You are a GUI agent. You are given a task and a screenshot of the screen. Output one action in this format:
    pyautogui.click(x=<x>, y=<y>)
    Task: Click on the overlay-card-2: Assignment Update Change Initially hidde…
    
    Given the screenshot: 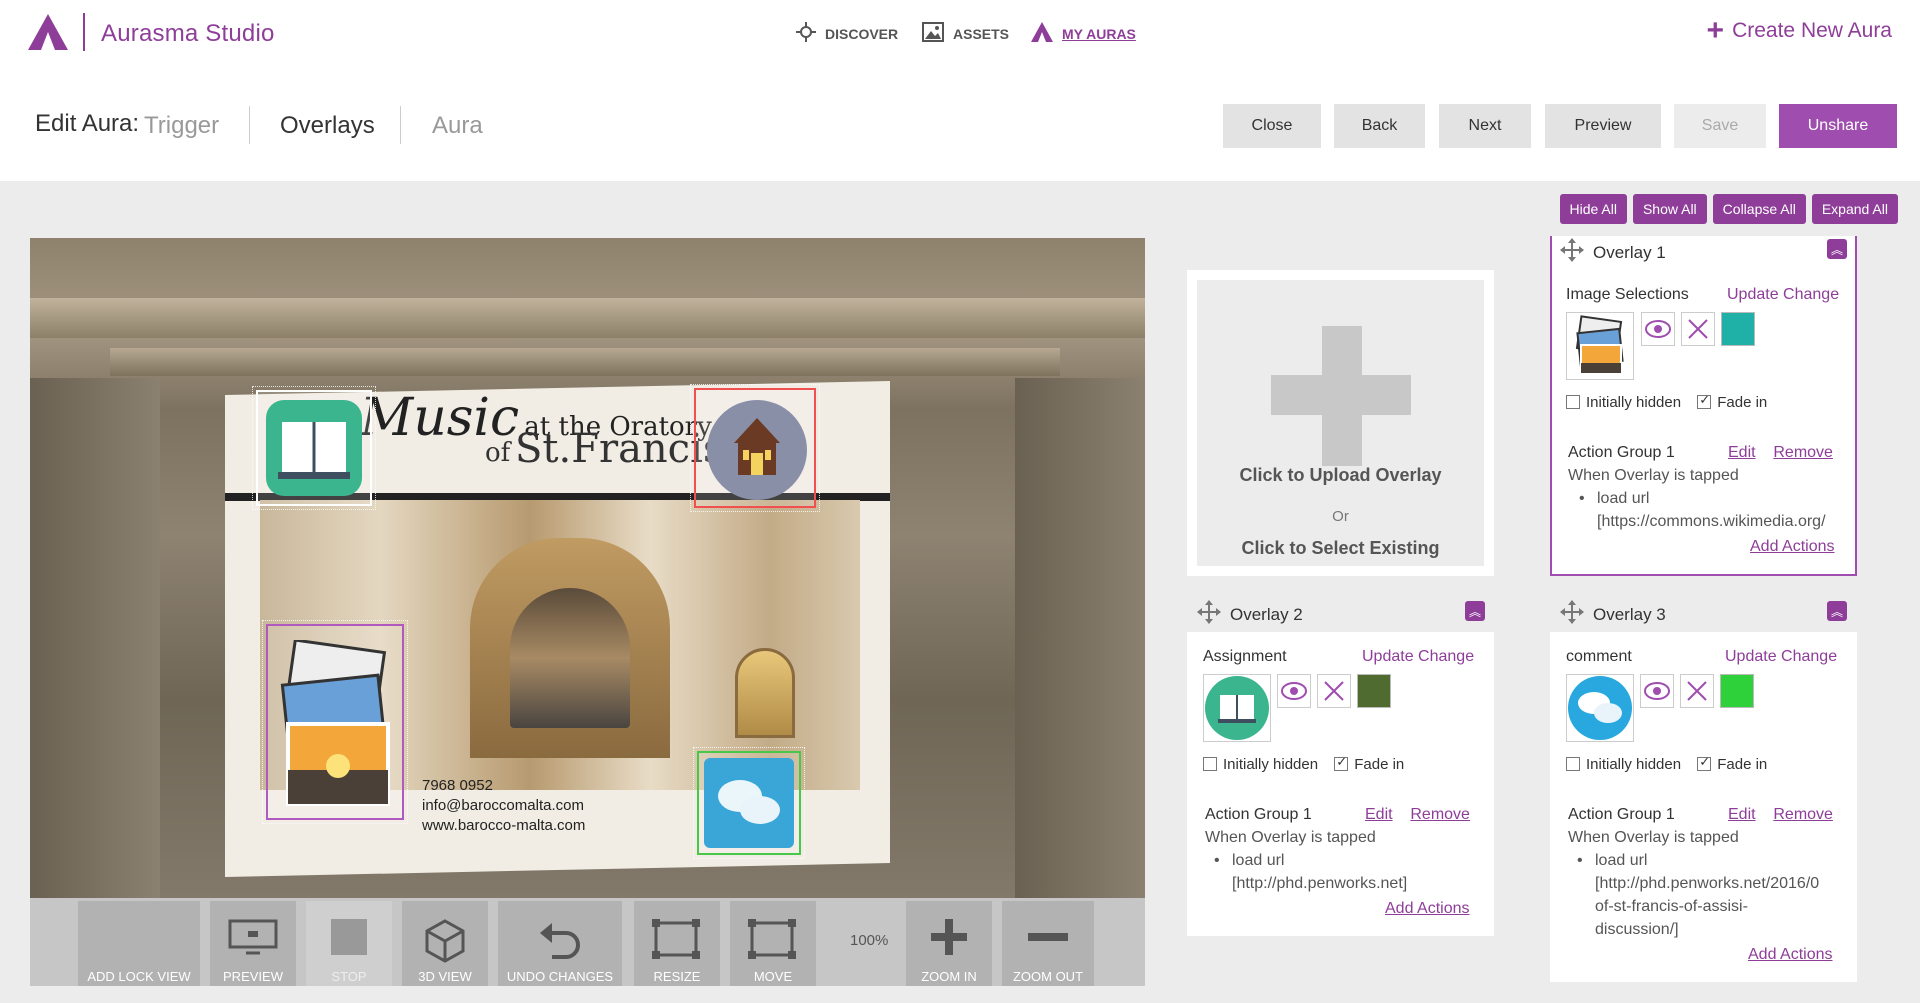 What is the action you would take?
    pyautogui.click(x=1340, y=784)
    